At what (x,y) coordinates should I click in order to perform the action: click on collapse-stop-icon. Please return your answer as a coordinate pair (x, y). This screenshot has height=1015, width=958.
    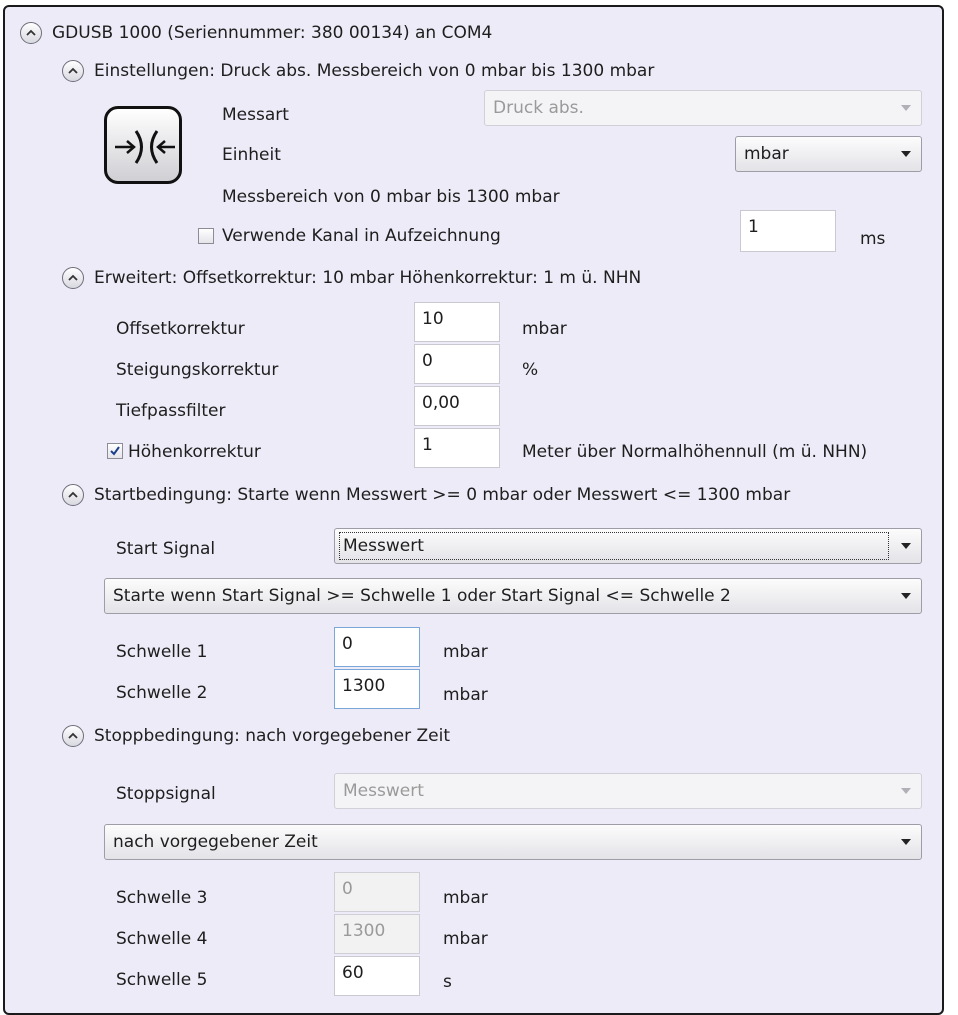
    Looking at the image, I should click on (73, 736).